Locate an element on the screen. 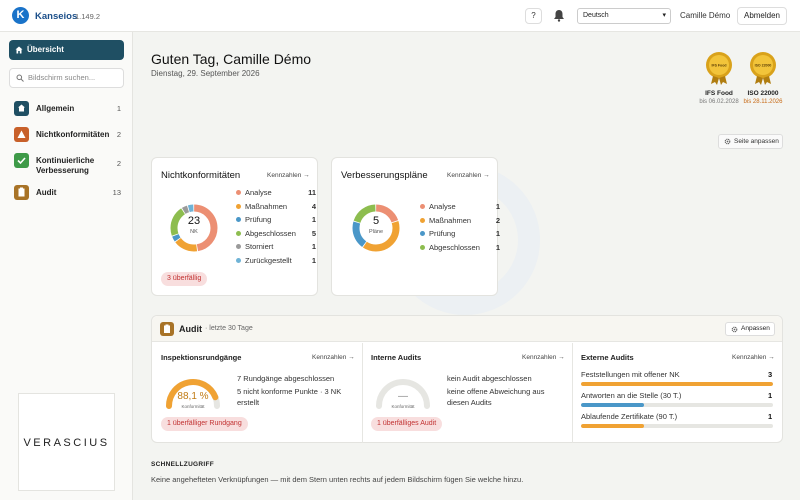  nonconformities-donut-chart is located at coordinates (194, 228).